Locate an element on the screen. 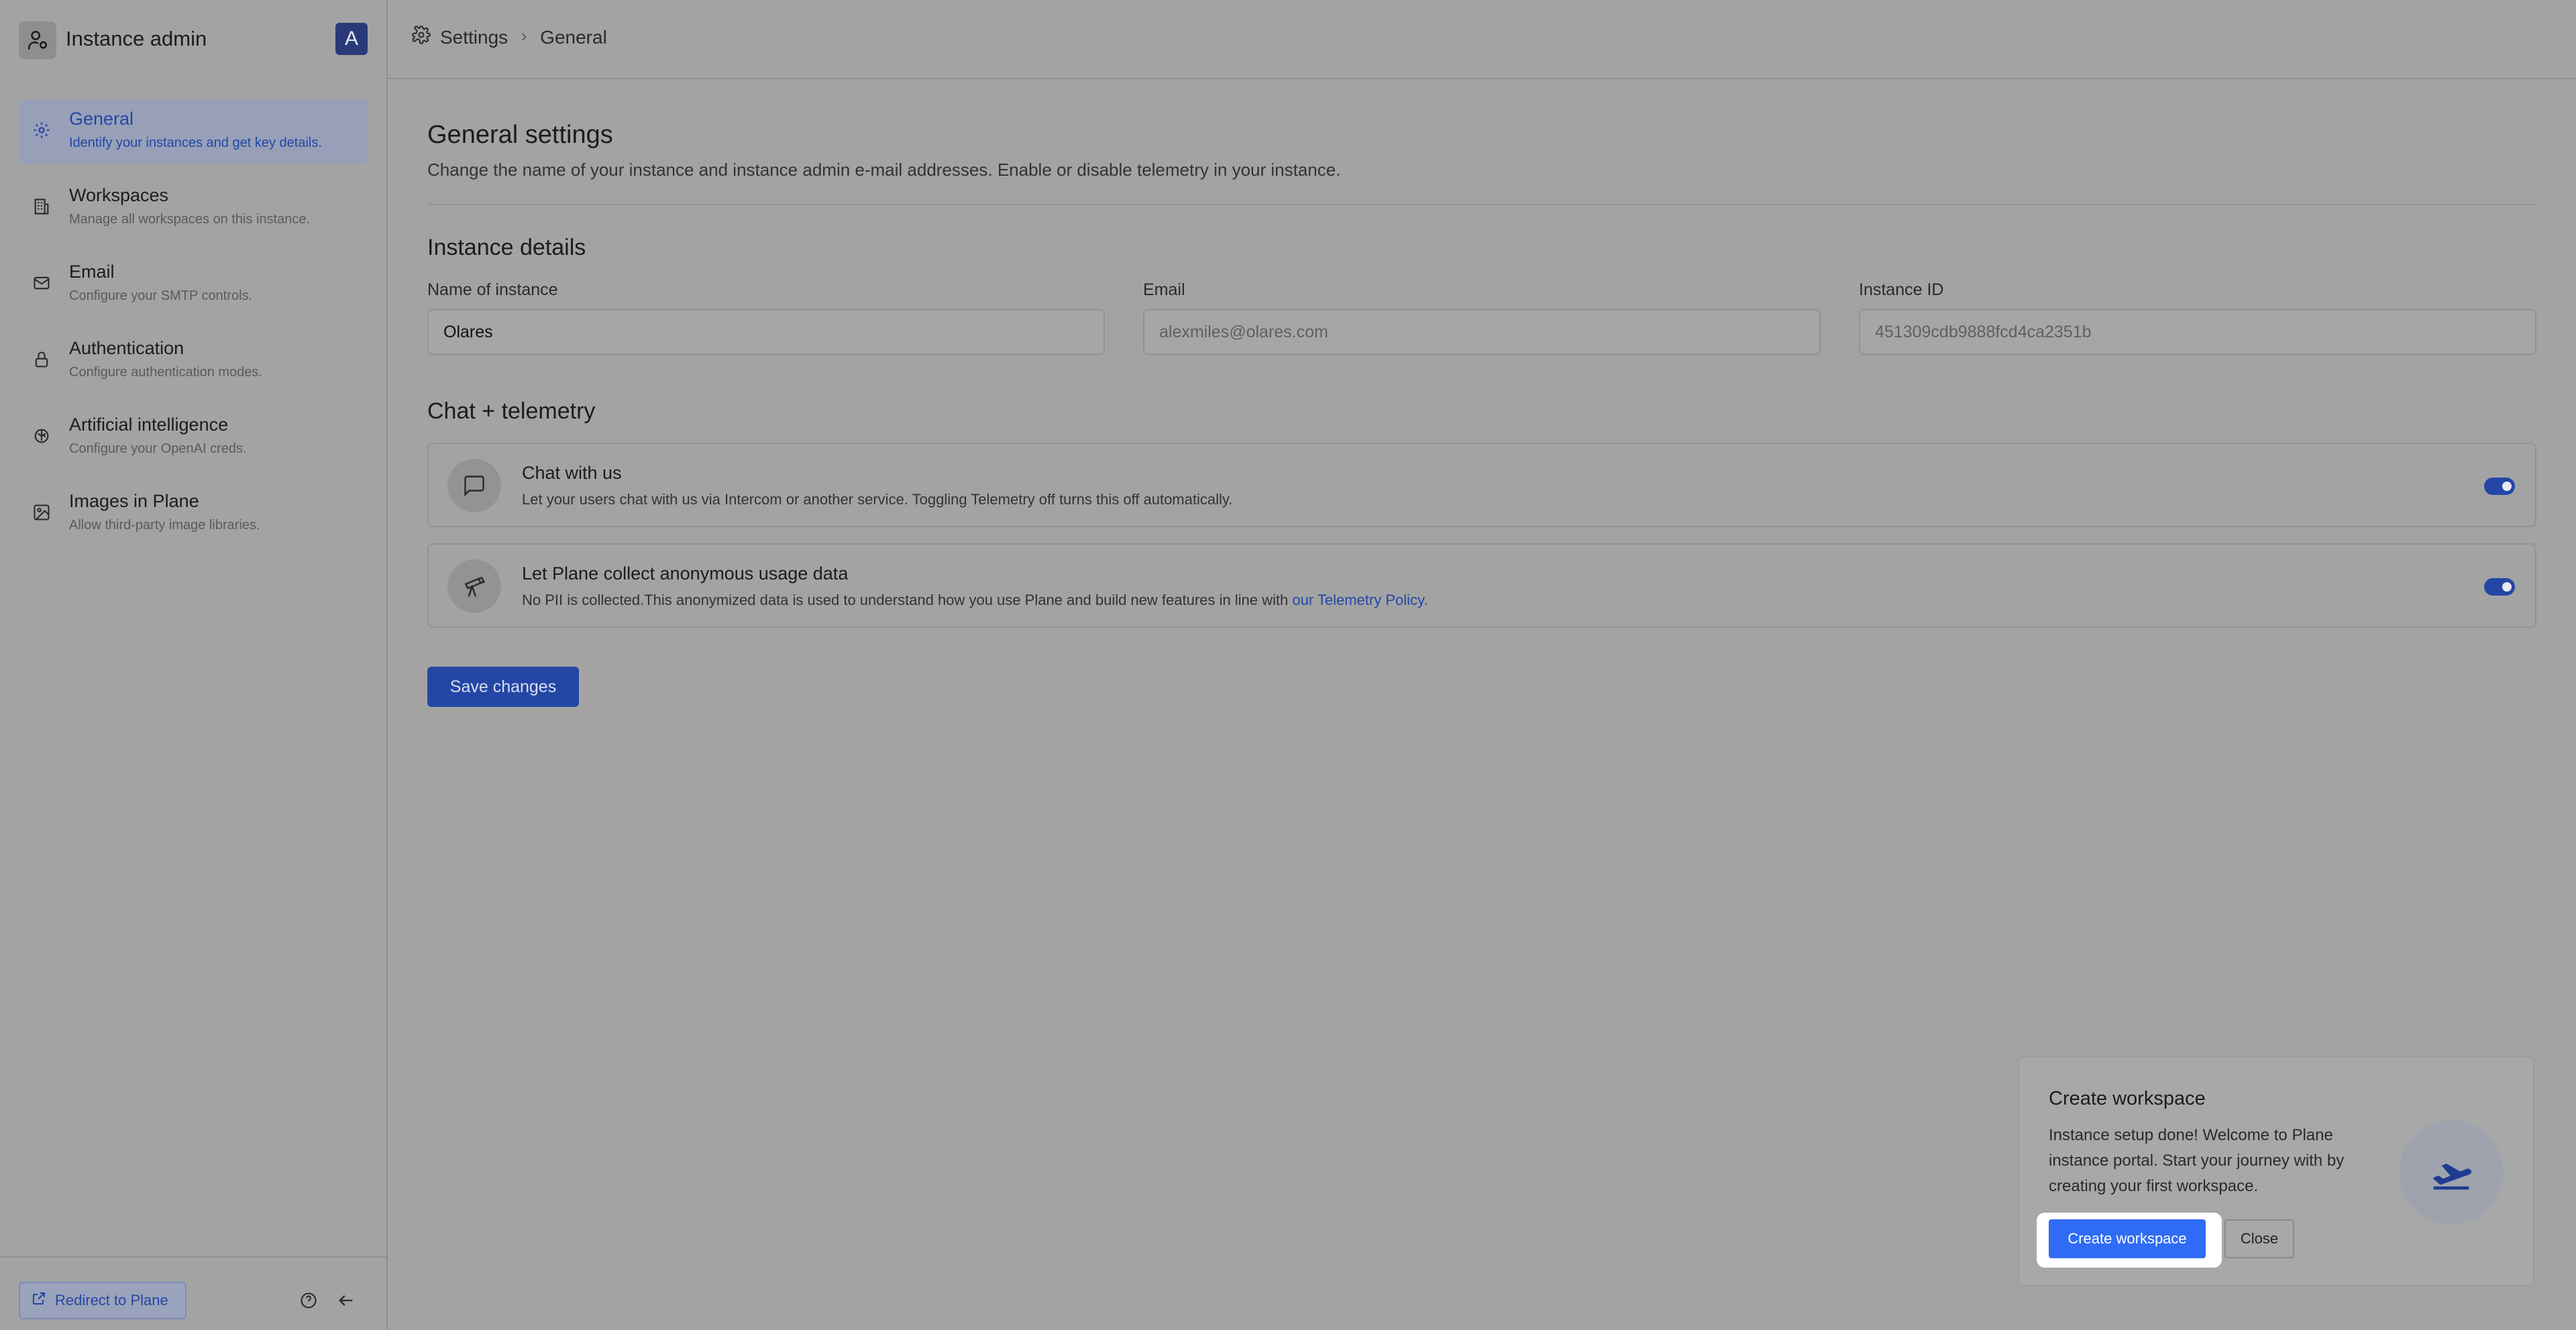  telemetry-policy-link: our Telemetry Policy. is located at coordinates (1360, 600).